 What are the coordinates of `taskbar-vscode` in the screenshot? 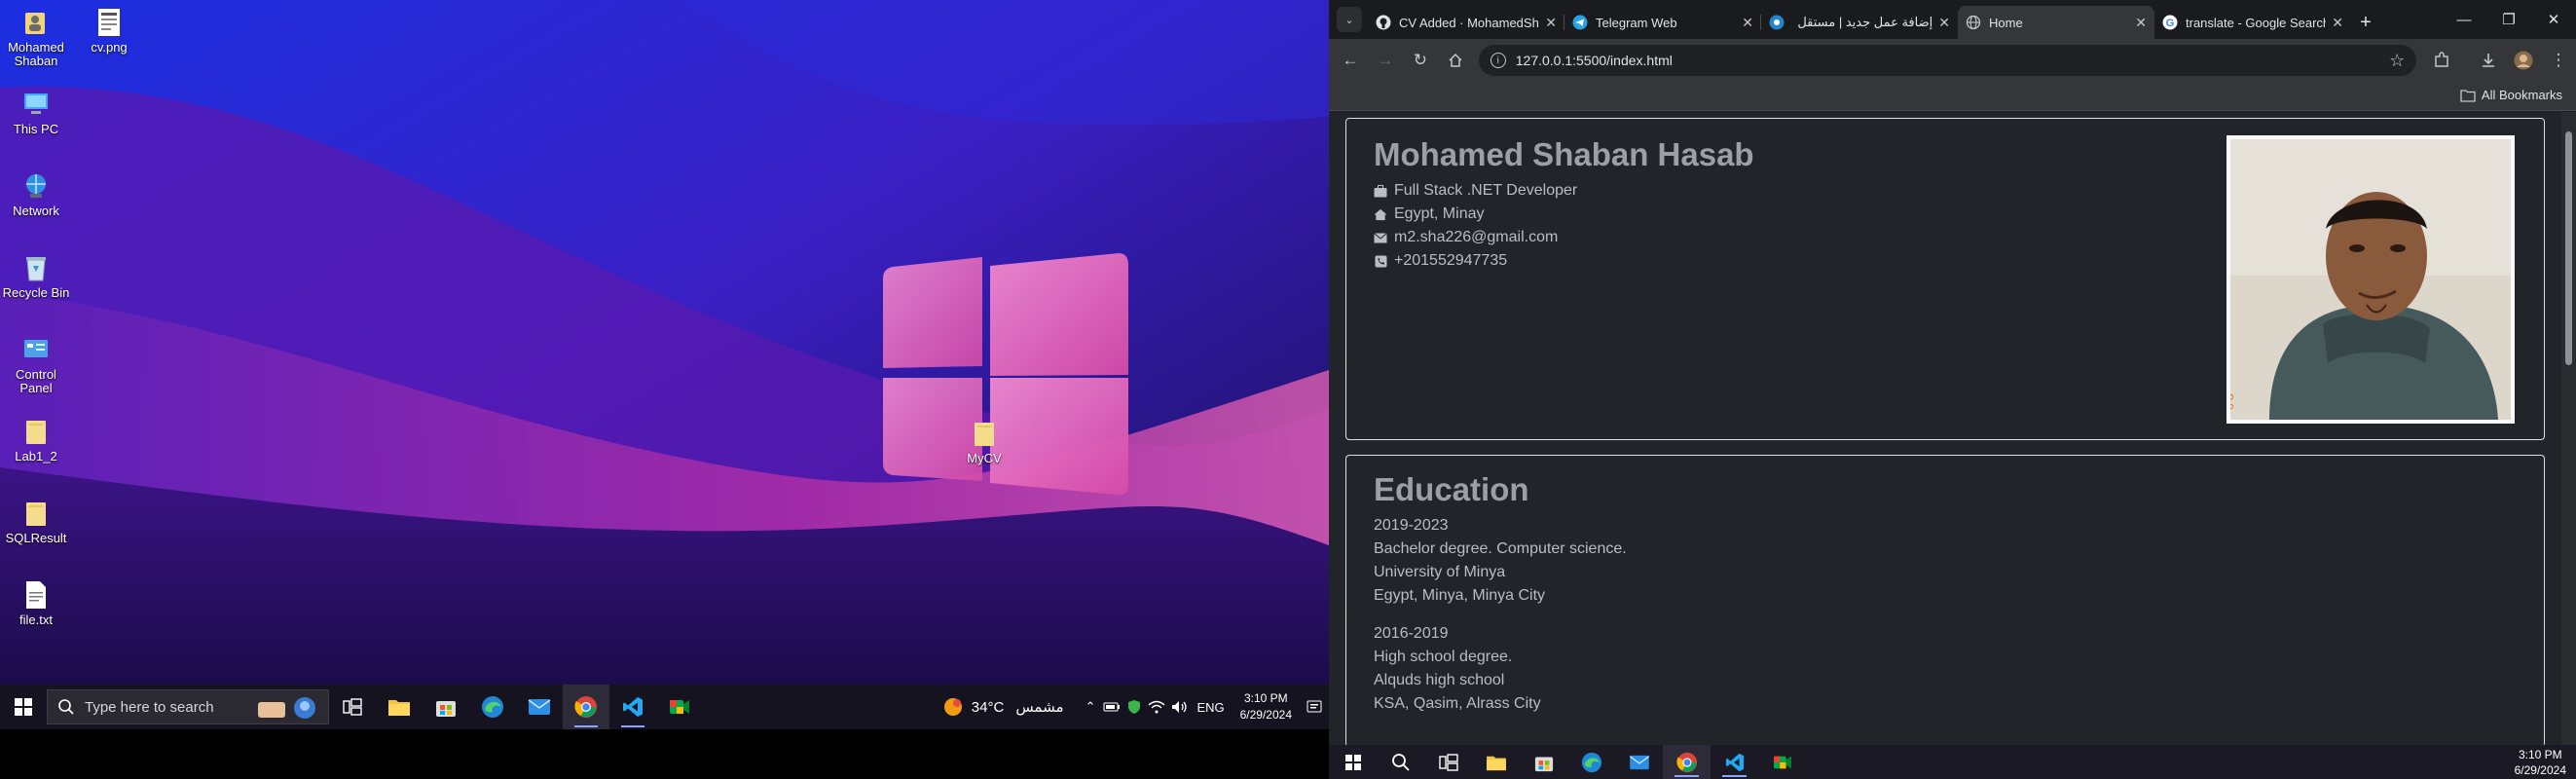 It's located at (632, 707).